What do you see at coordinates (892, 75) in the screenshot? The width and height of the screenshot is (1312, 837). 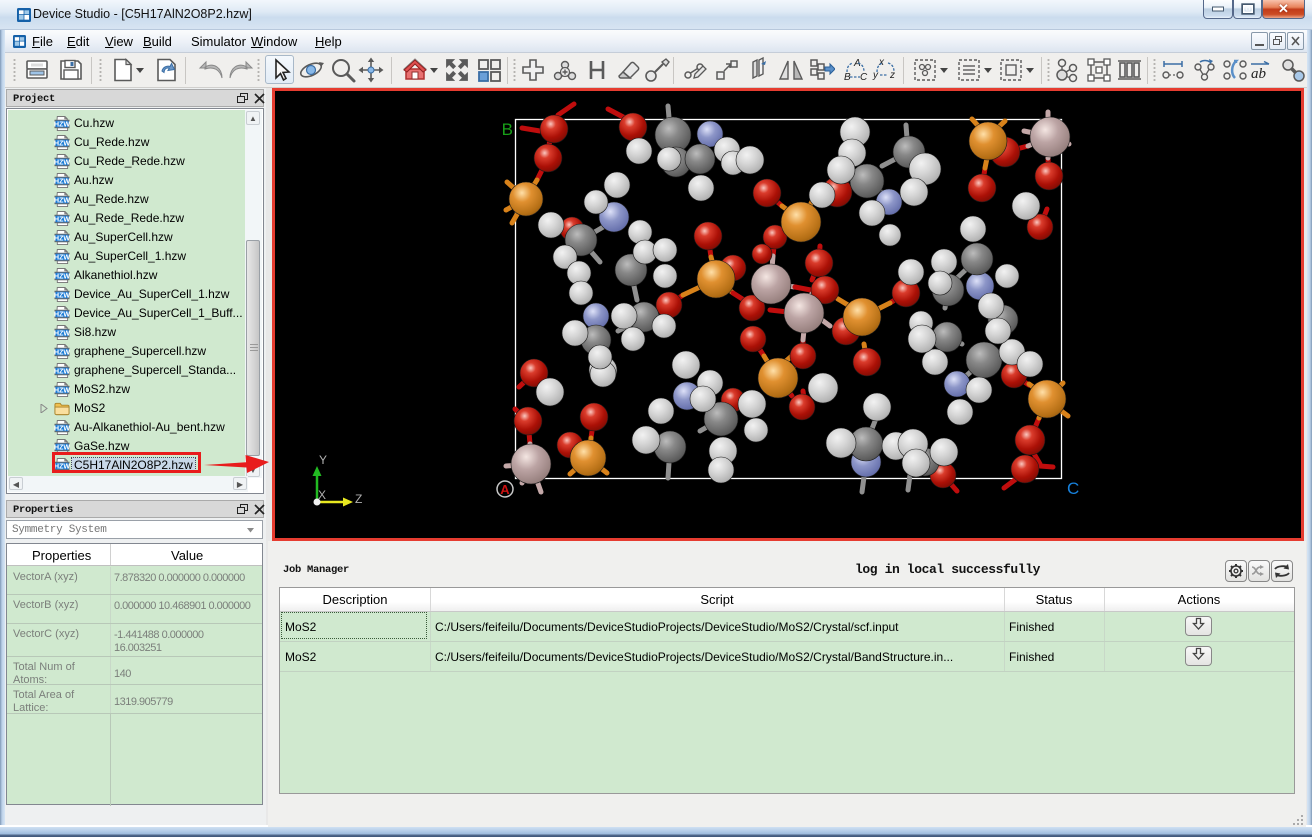 I see `svg-text: z` at bounding box center [892, 75].